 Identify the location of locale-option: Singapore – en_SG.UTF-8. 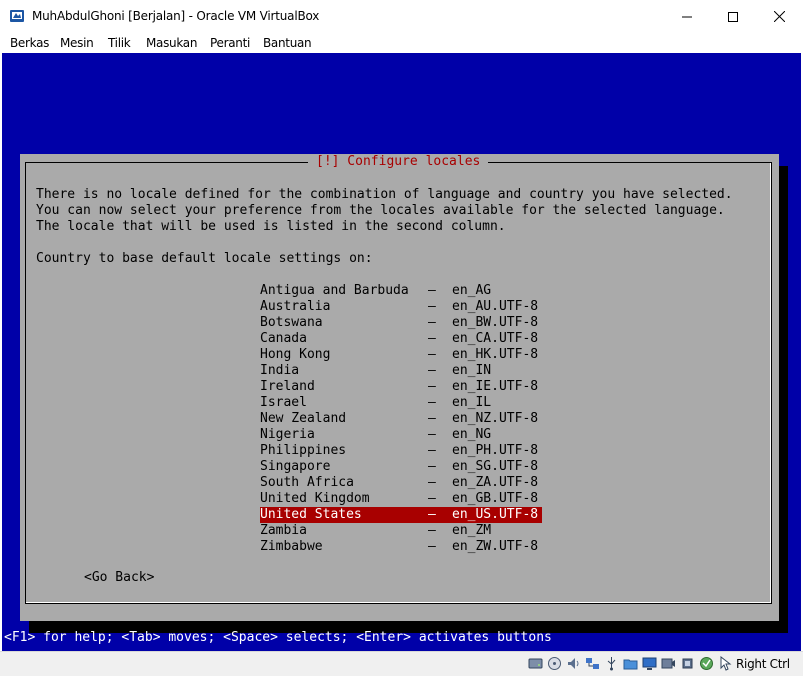
(401, 467).